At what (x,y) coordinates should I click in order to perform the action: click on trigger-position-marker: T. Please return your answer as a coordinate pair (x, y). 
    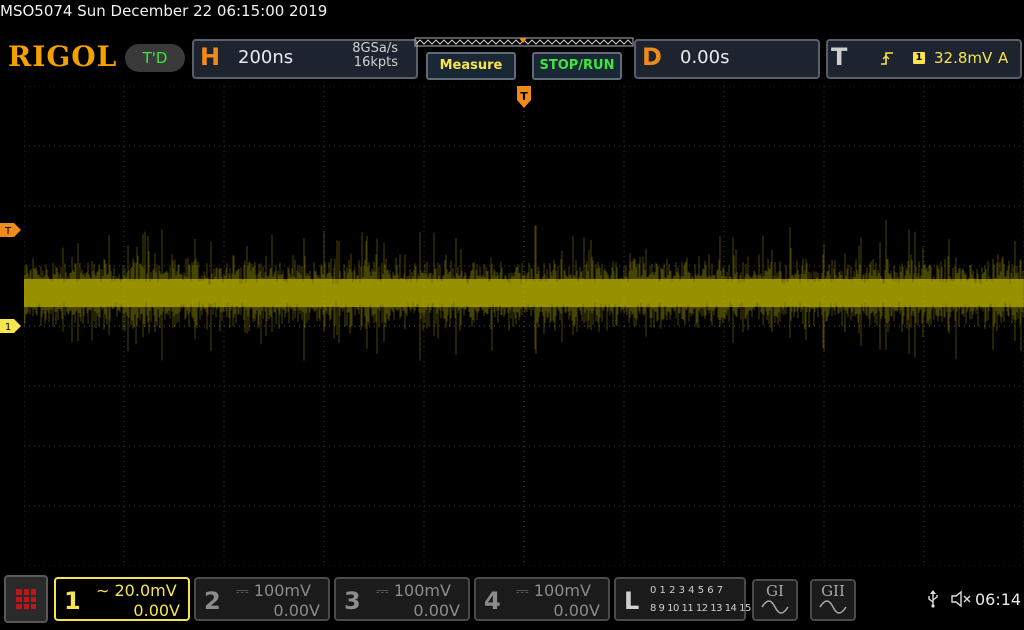
    Looking at the image, I should click on (524, 97).